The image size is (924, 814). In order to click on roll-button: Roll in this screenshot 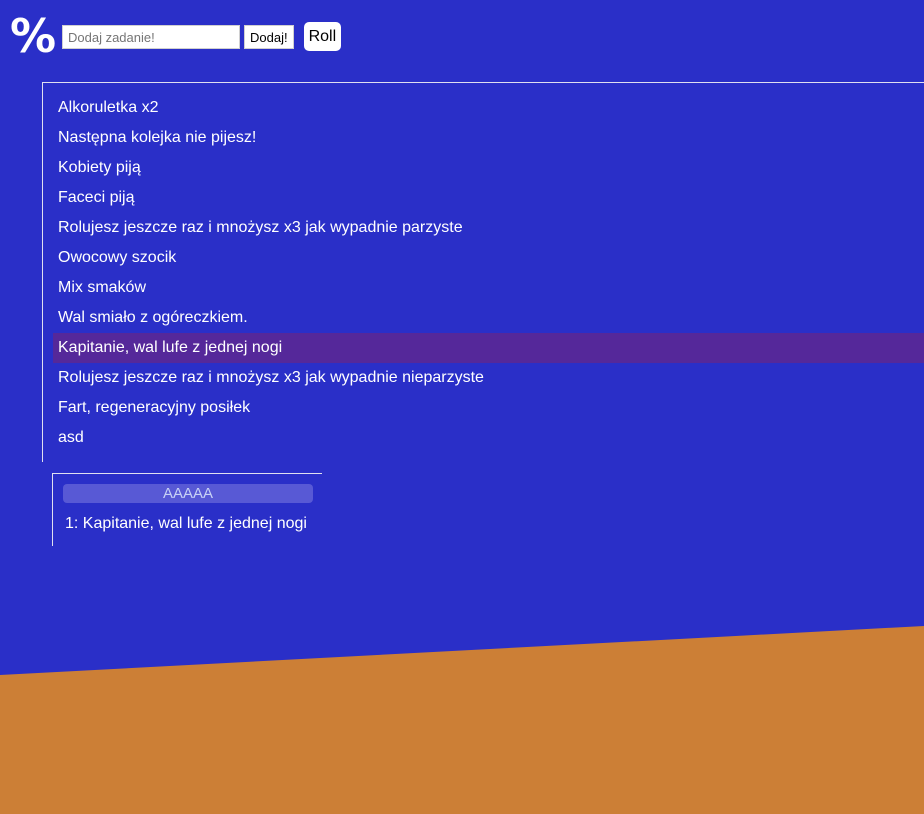, I will do `click(322, 36)`.